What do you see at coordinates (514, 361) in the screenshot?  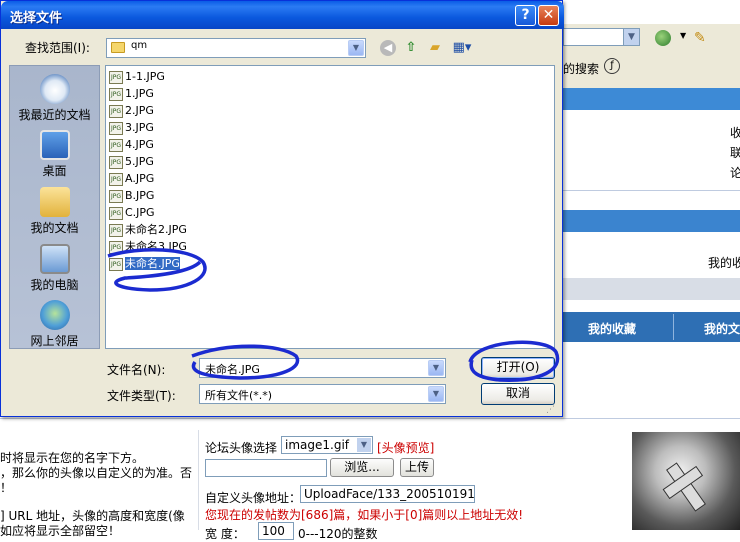 I see `annotation-circle-open-button` at bounding box center [514, 361].